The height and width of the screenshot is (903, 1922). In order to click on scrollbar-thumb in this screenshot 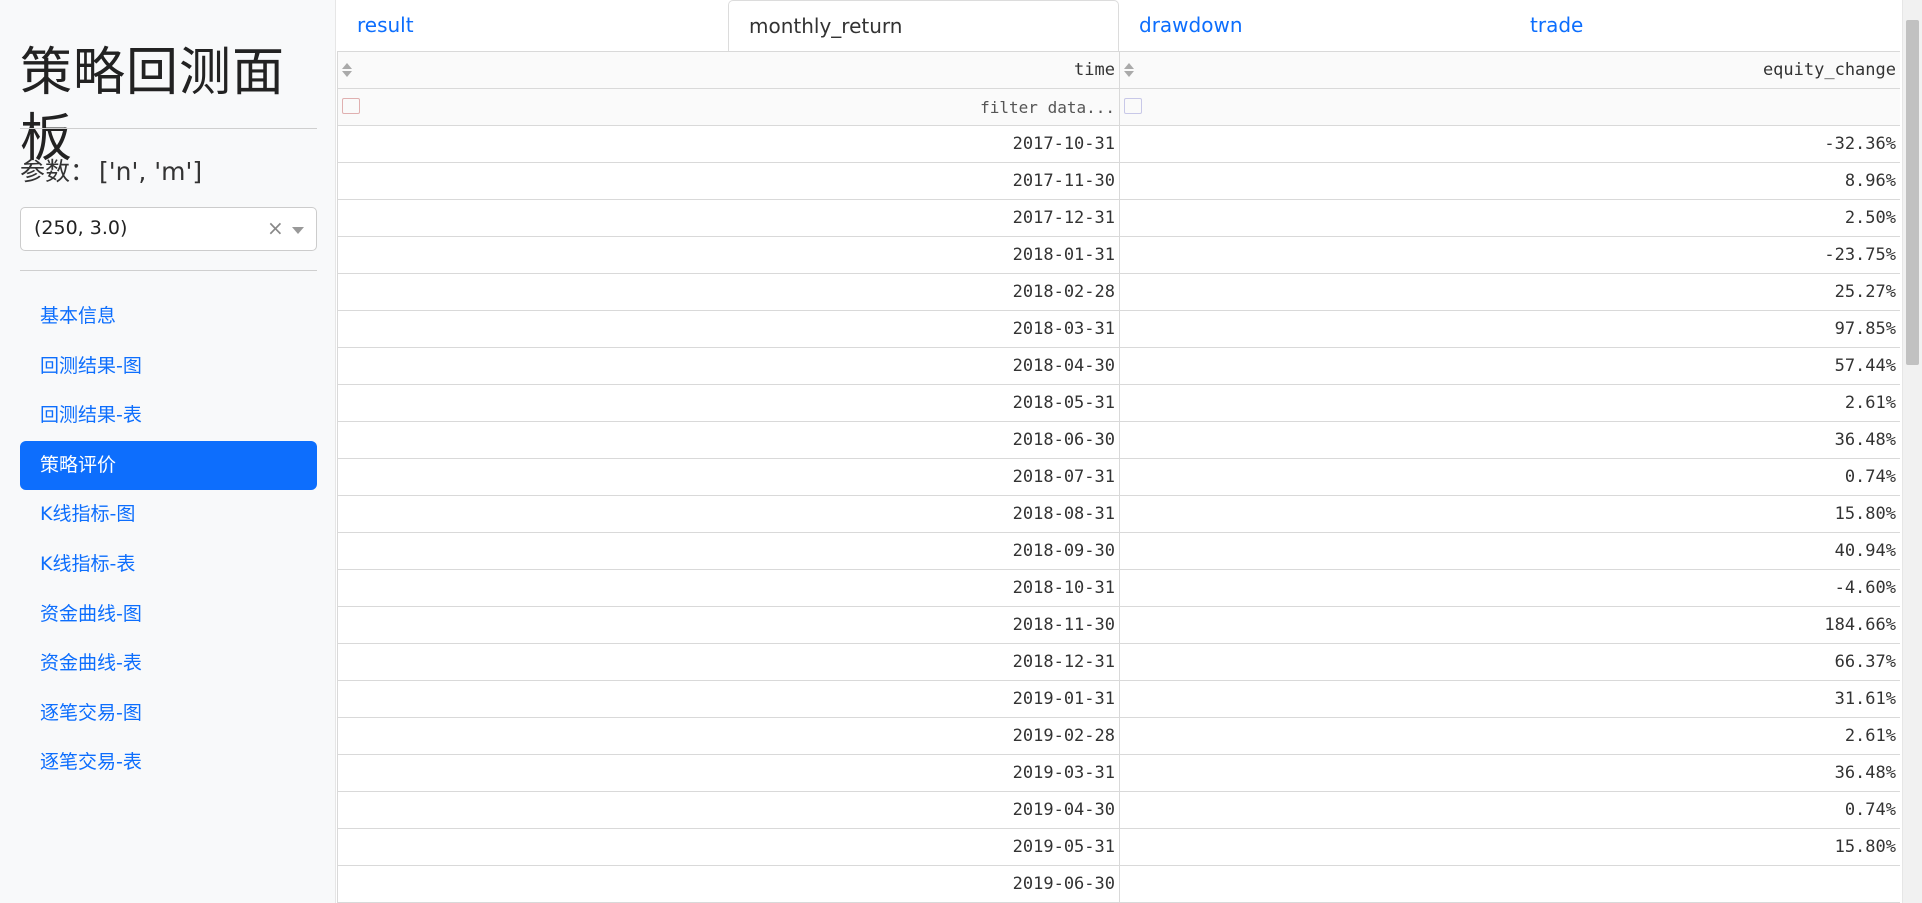, I will do `click(1912, 192)`.